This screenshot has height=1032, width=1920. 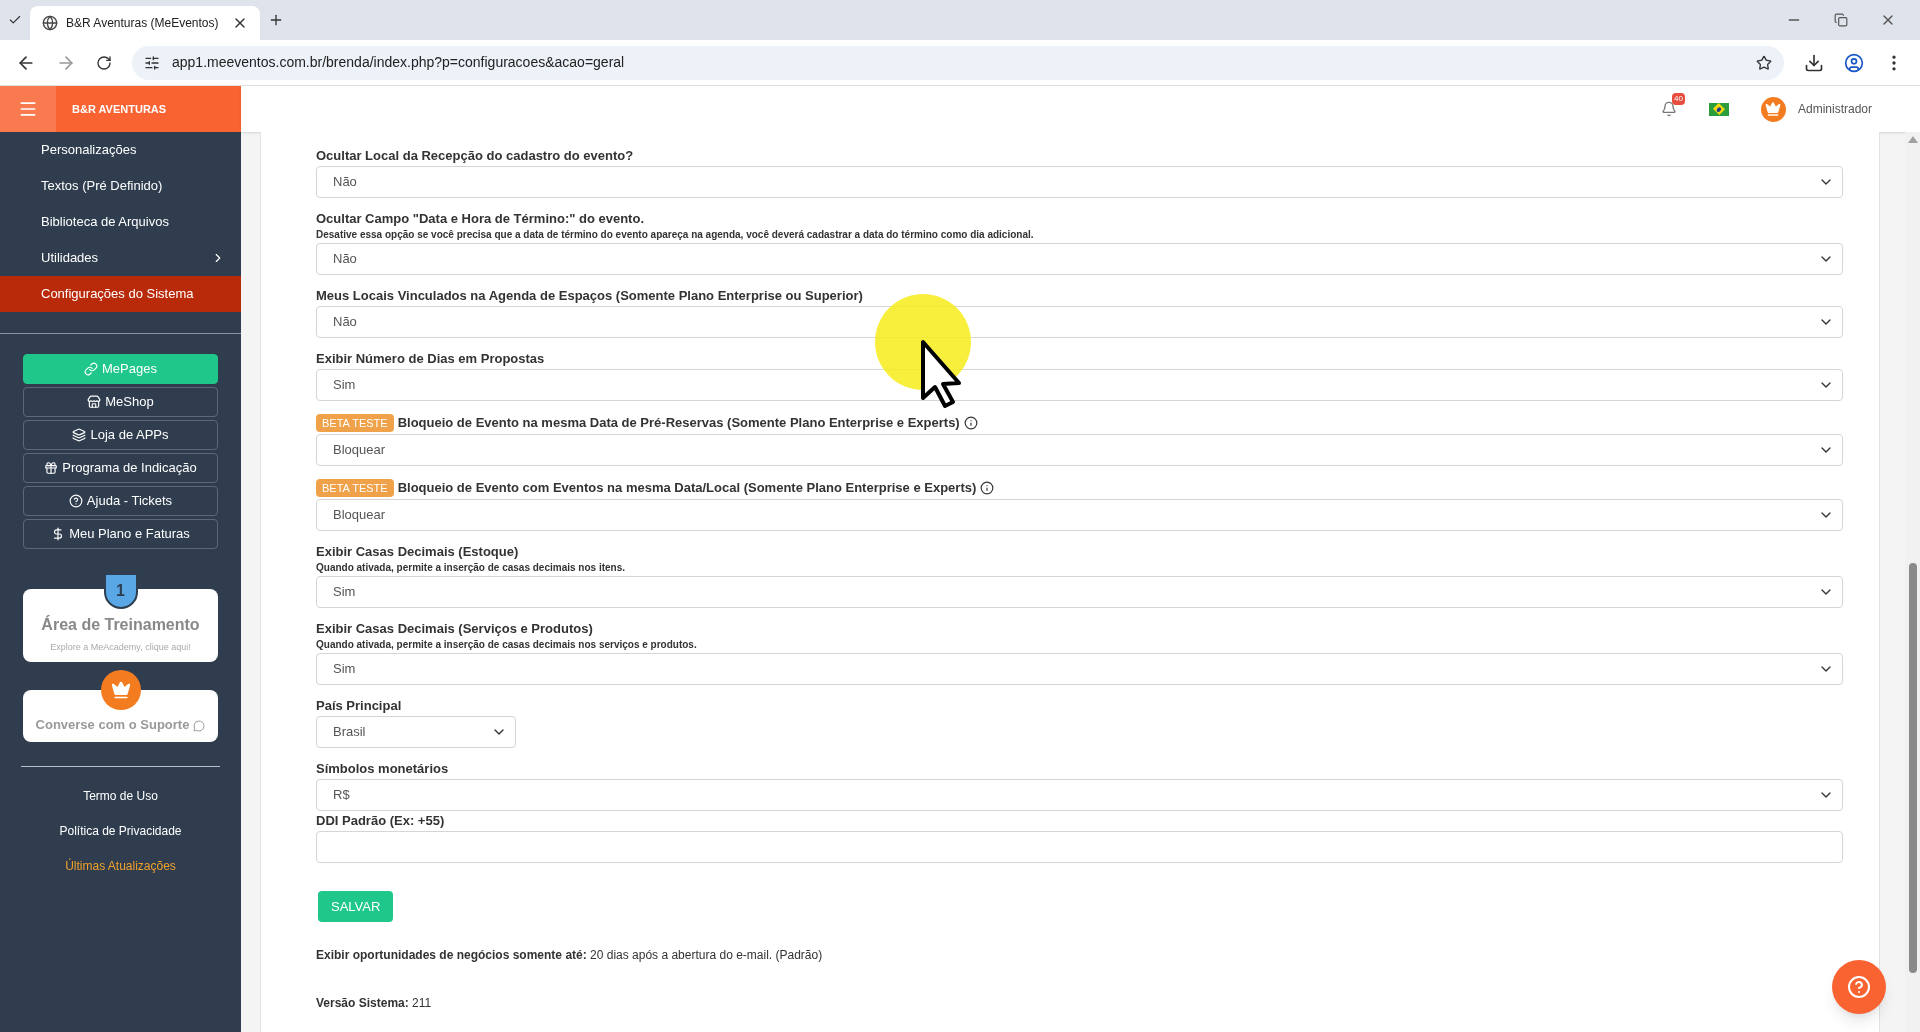 I want to click on info-text: Versão Sistema: 211, so click(x=374, y=1003).